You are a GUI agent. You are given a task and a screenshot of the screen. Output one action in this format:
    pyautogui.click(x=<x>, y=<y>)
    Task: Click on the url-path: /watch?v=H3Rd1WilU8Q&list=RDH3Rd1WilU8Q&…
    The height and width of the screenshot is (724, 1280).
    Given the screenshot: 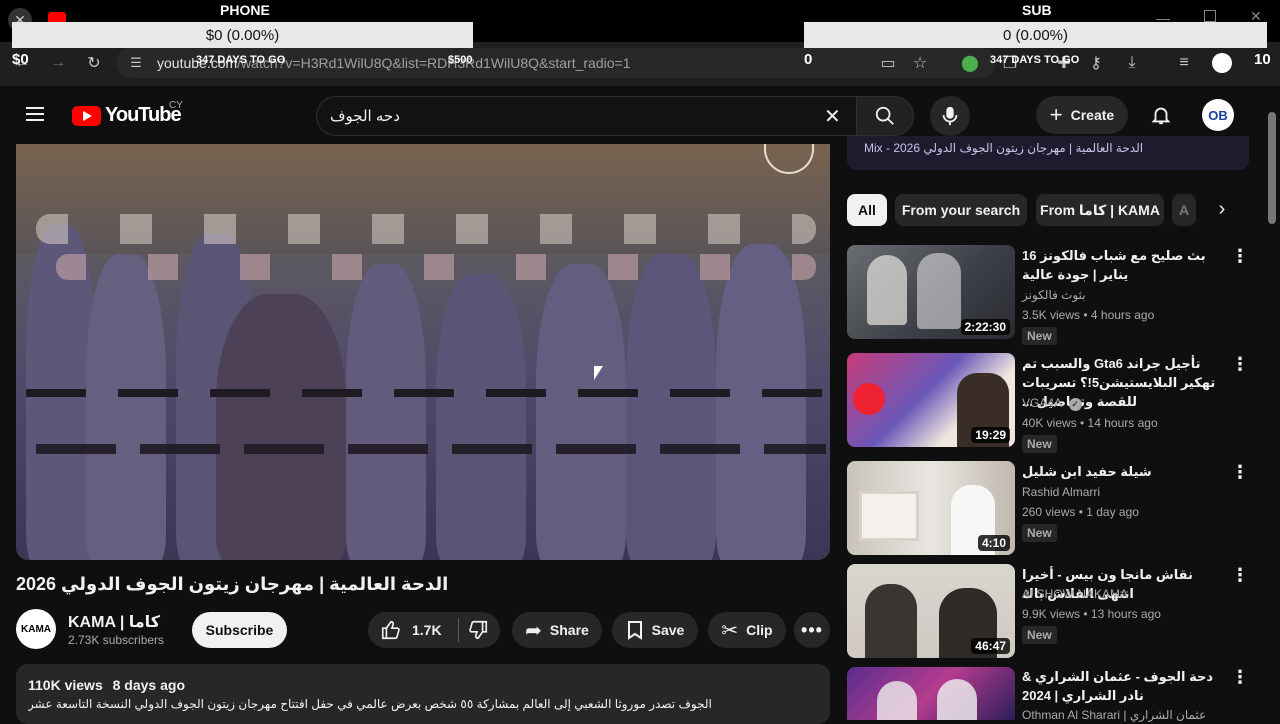 What is the action you would take?
    pyautogui.click(x=434, y=63)
    